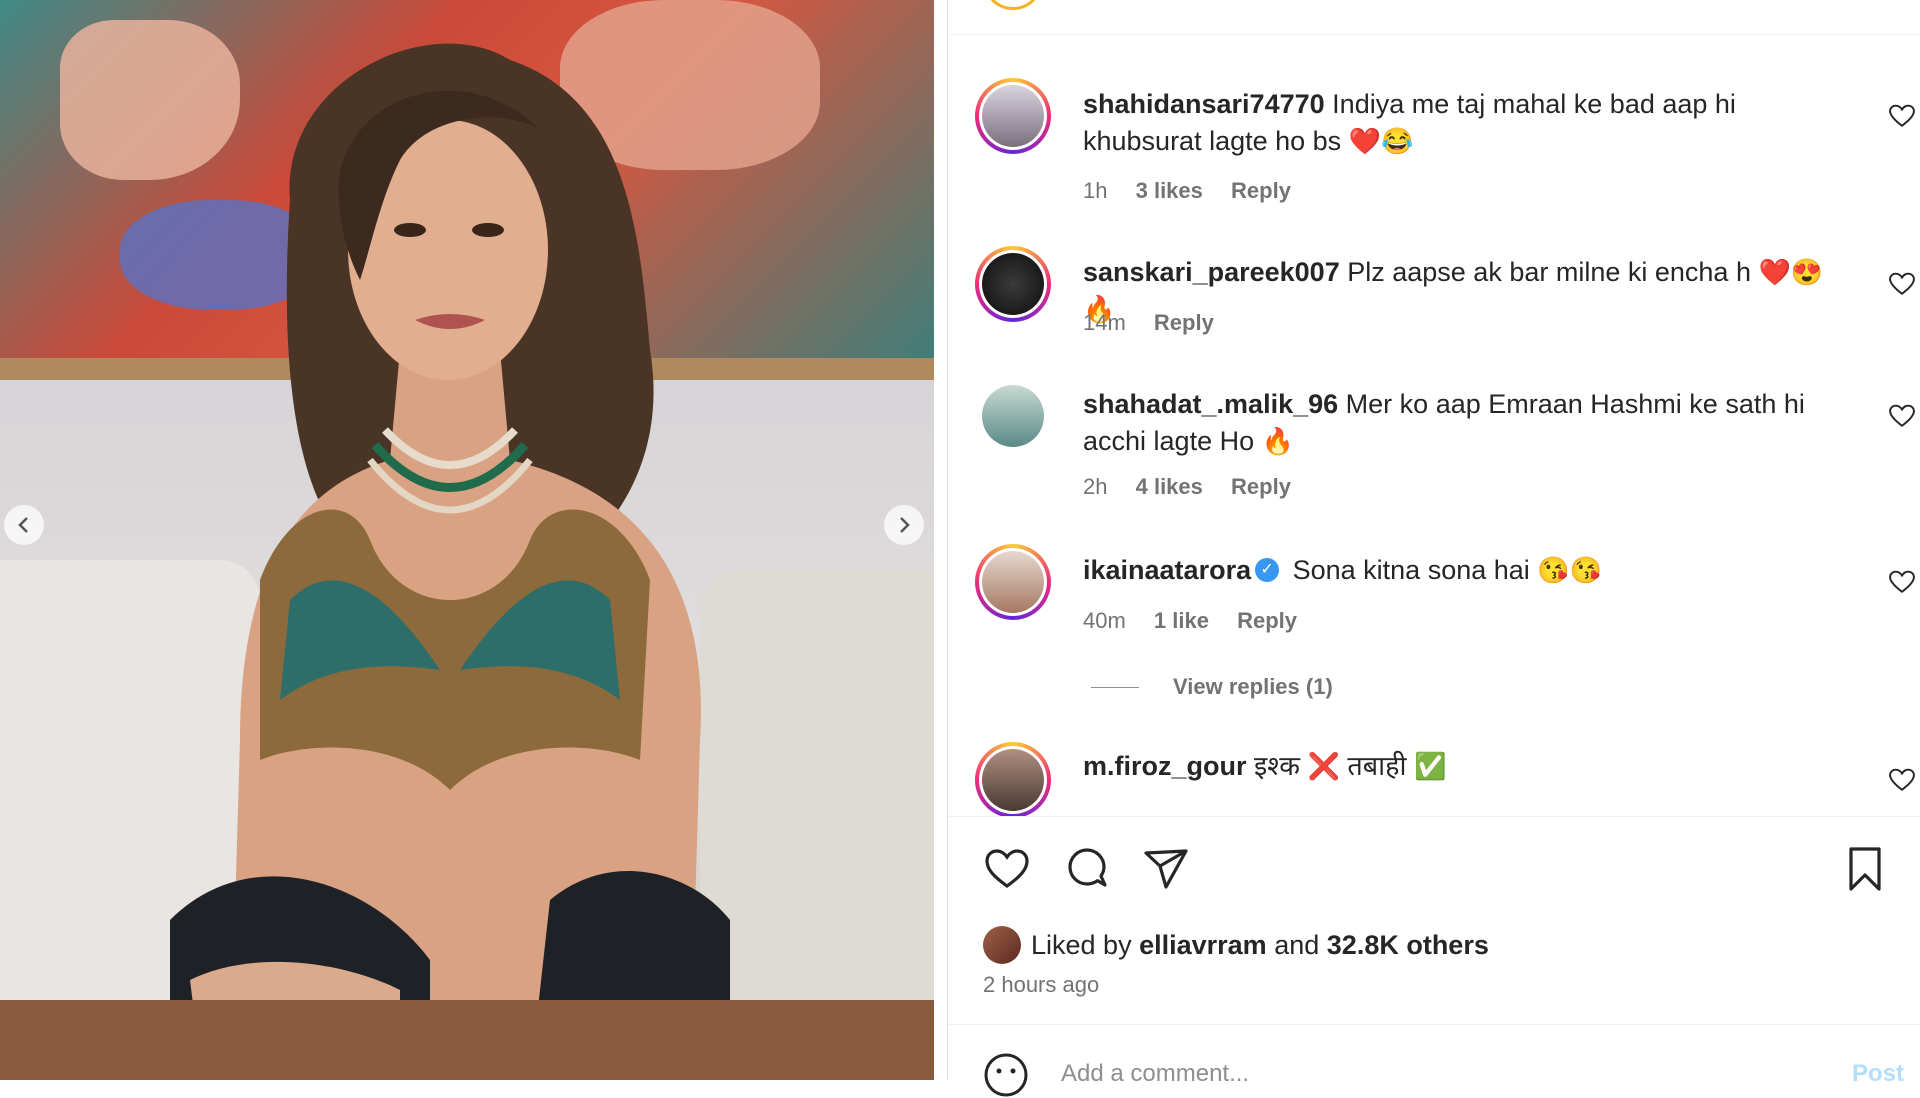 The image size is (1920, 1098). Describe the element at coordinates (1104, 322) in the screenshot. I see `comment-time: 14m` at that location.